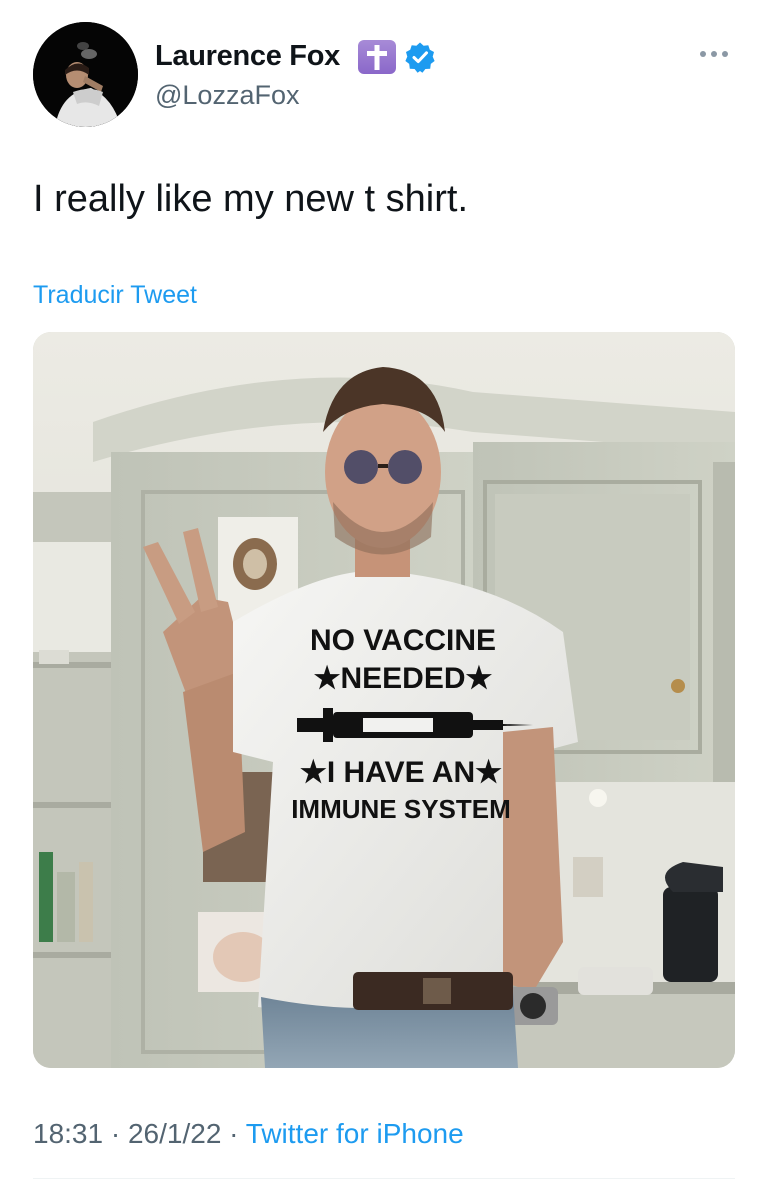 The image size is (767, 1200). Describe the element at coordinates (250, 199) in the screenshot. I see `tweet-text: I really like my new t shirt.` at that location.